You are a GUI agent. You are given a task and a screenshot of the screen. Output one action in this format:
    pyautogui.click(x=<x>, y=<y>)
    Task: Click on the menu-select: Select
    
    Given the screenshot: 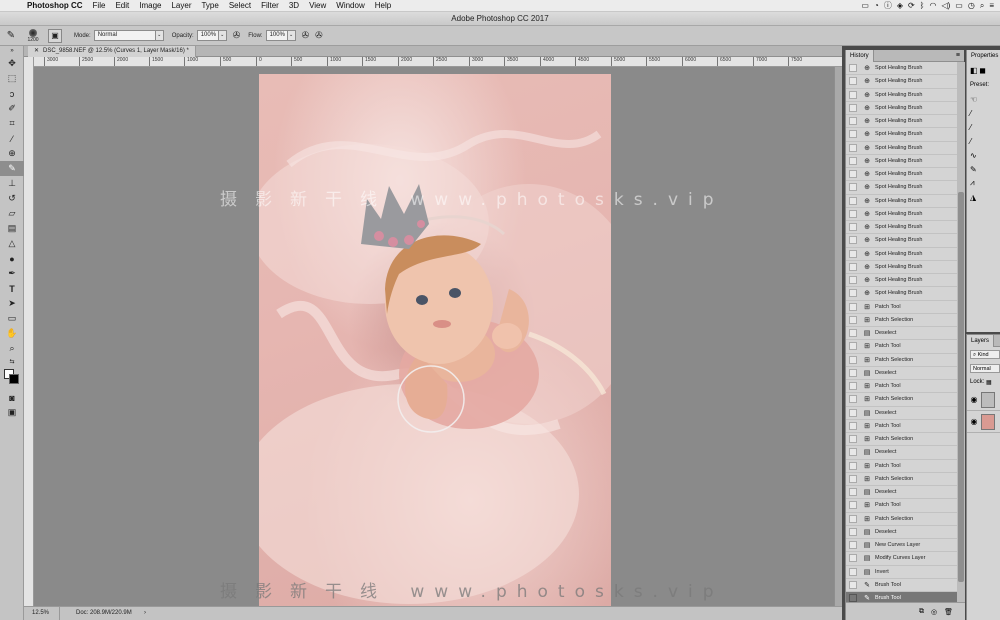 What is the action you would take?
    pyautogui.click(x=240, y=5)
    